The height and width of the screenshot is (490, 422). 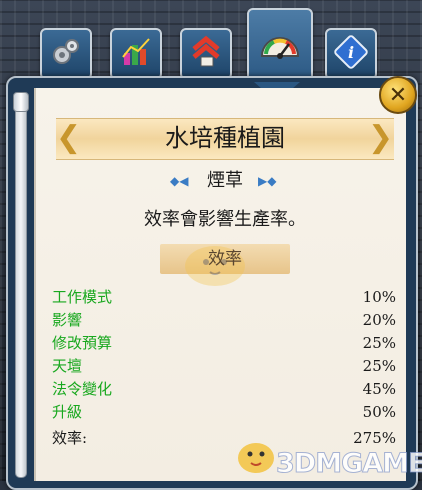 I want to click on modifier-value: 50%, so click(x=379, y=412).